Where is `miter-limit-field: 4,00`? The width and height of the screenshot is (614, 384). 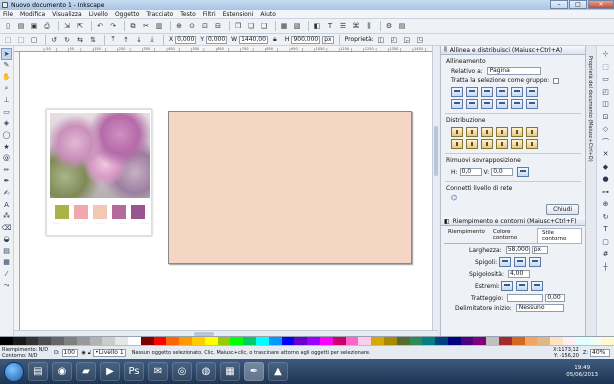
miter-limit-field: 4,00 is located at coordinates (518, 274).